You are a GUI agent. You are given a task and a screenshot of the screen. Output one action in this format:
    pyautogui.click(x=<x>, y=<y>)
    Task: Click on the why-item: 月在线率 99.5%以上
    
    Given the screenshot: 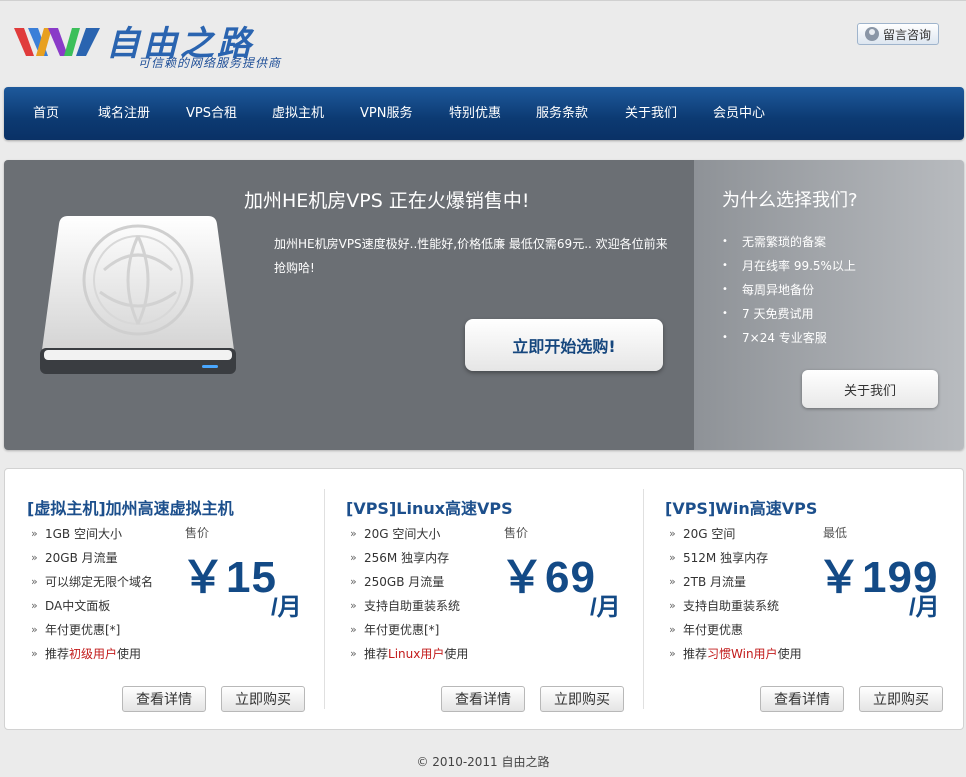 What is the action you would take?
    pyautogui.click(x=789, y=266)
    